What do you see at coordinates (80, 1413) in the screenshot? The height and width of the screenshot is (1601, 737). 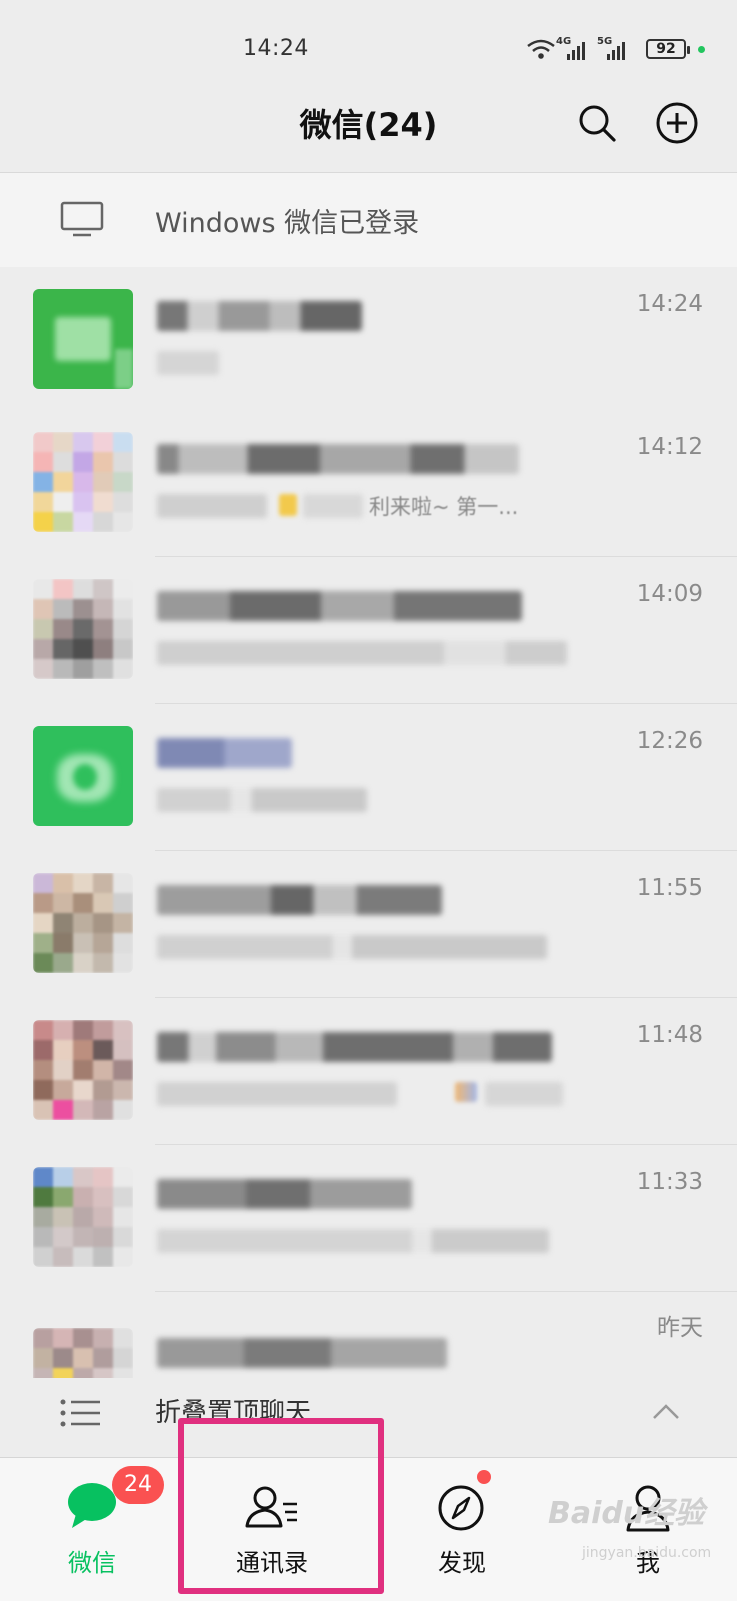 I see `list-icon` at bounding box center [80, 1413].